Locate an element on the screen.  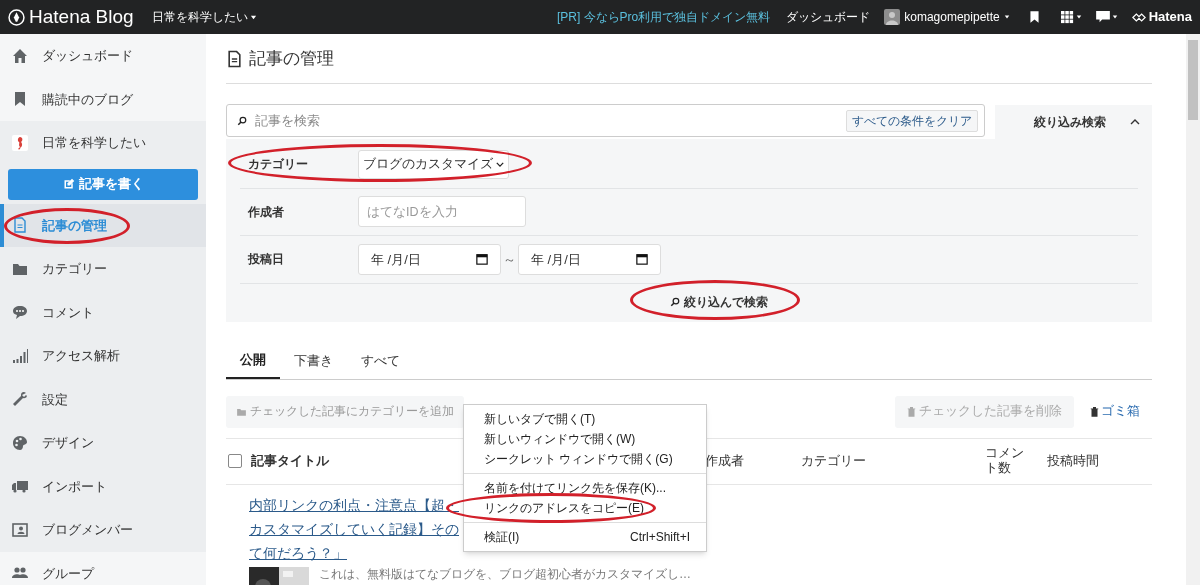
sidebar-item: ブログメンバー is located at coordinates (103, 530).